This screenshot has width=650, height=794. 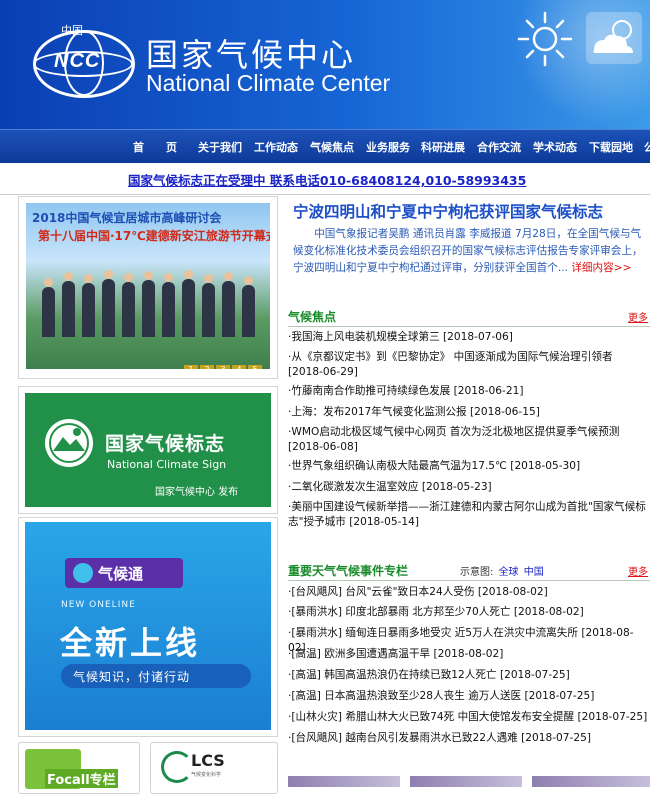 I want to click on nav-item-academic: 学术动态, so click(x=555, y=147).